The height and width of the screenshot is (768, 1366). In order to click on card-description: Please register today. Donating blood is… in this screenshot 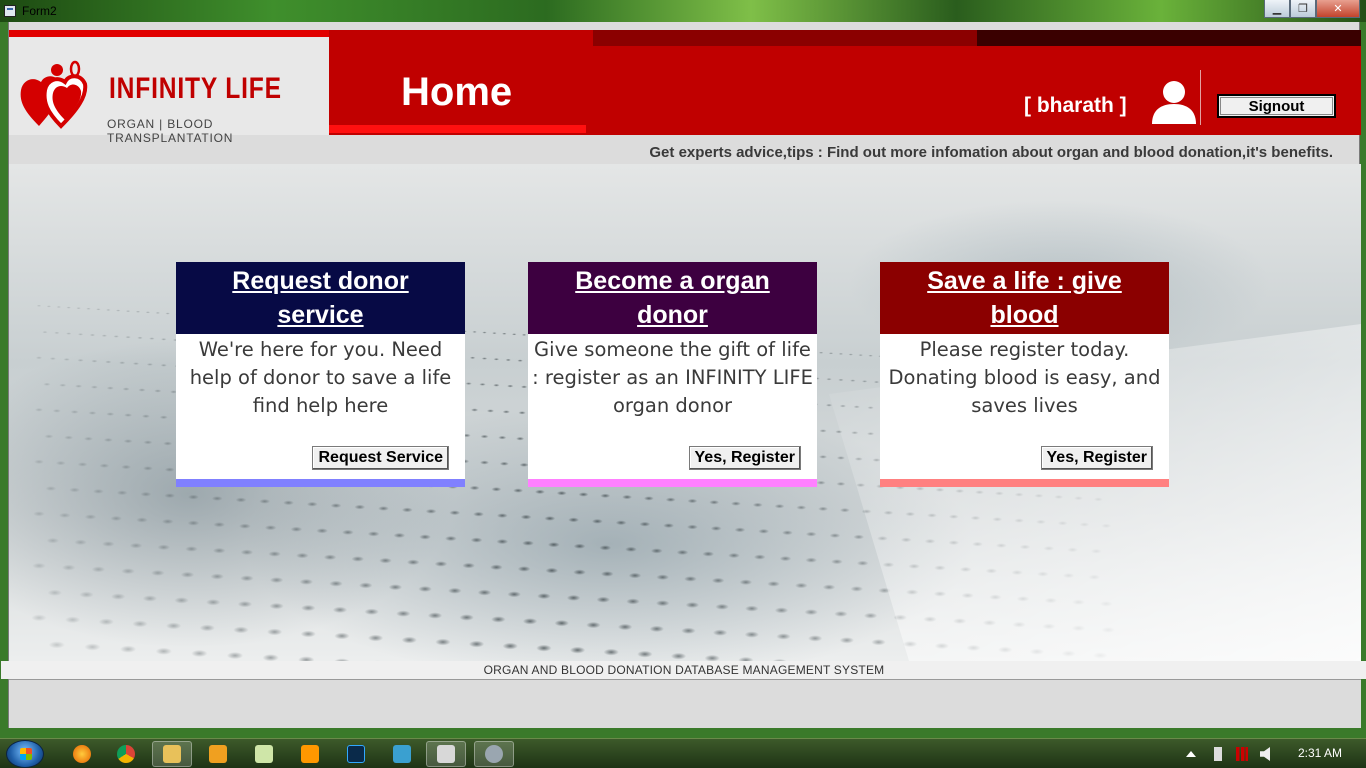, I will do `click(1024, 377)`.